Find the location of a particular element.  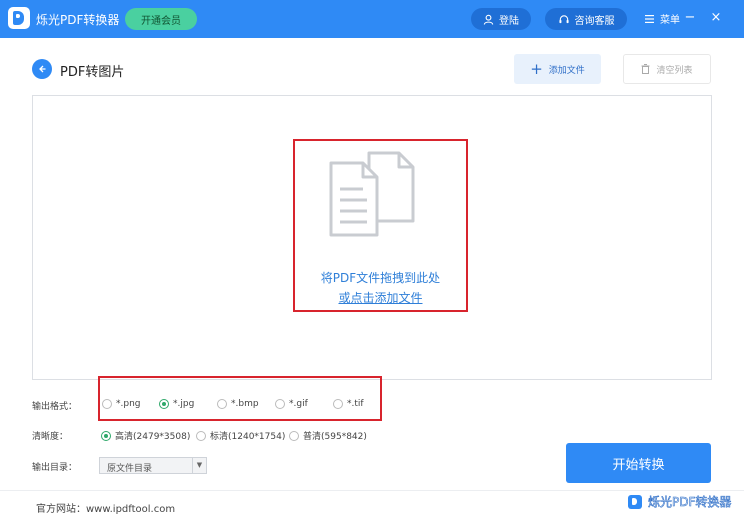

login-button: 登陆 is located at coordinates (501, 19).